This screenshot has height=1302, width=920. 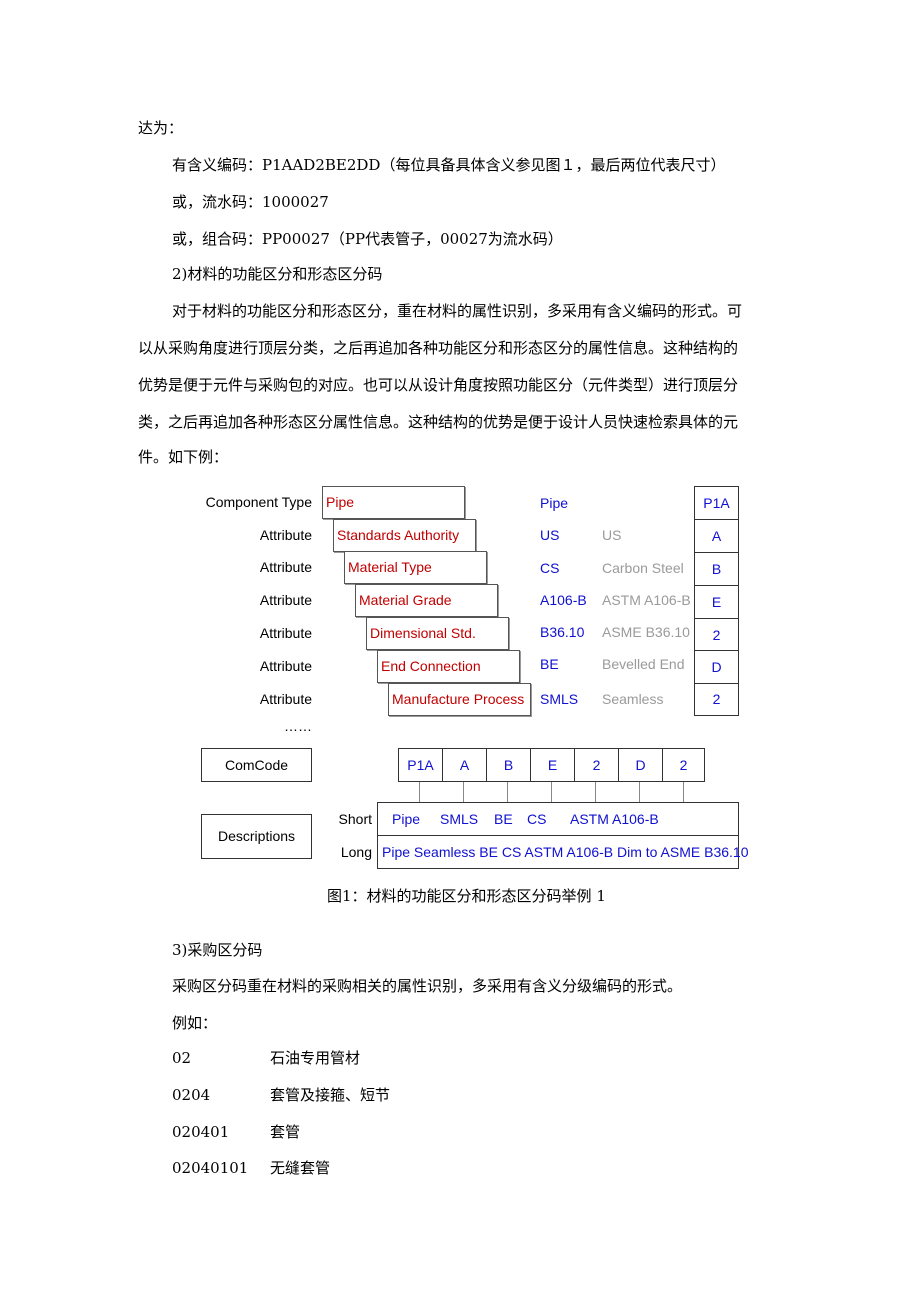 What do you see at coordinates (195, 1023) in the screenshot?
I see `para-line: 例如：` at bounding box center [195, 1023].